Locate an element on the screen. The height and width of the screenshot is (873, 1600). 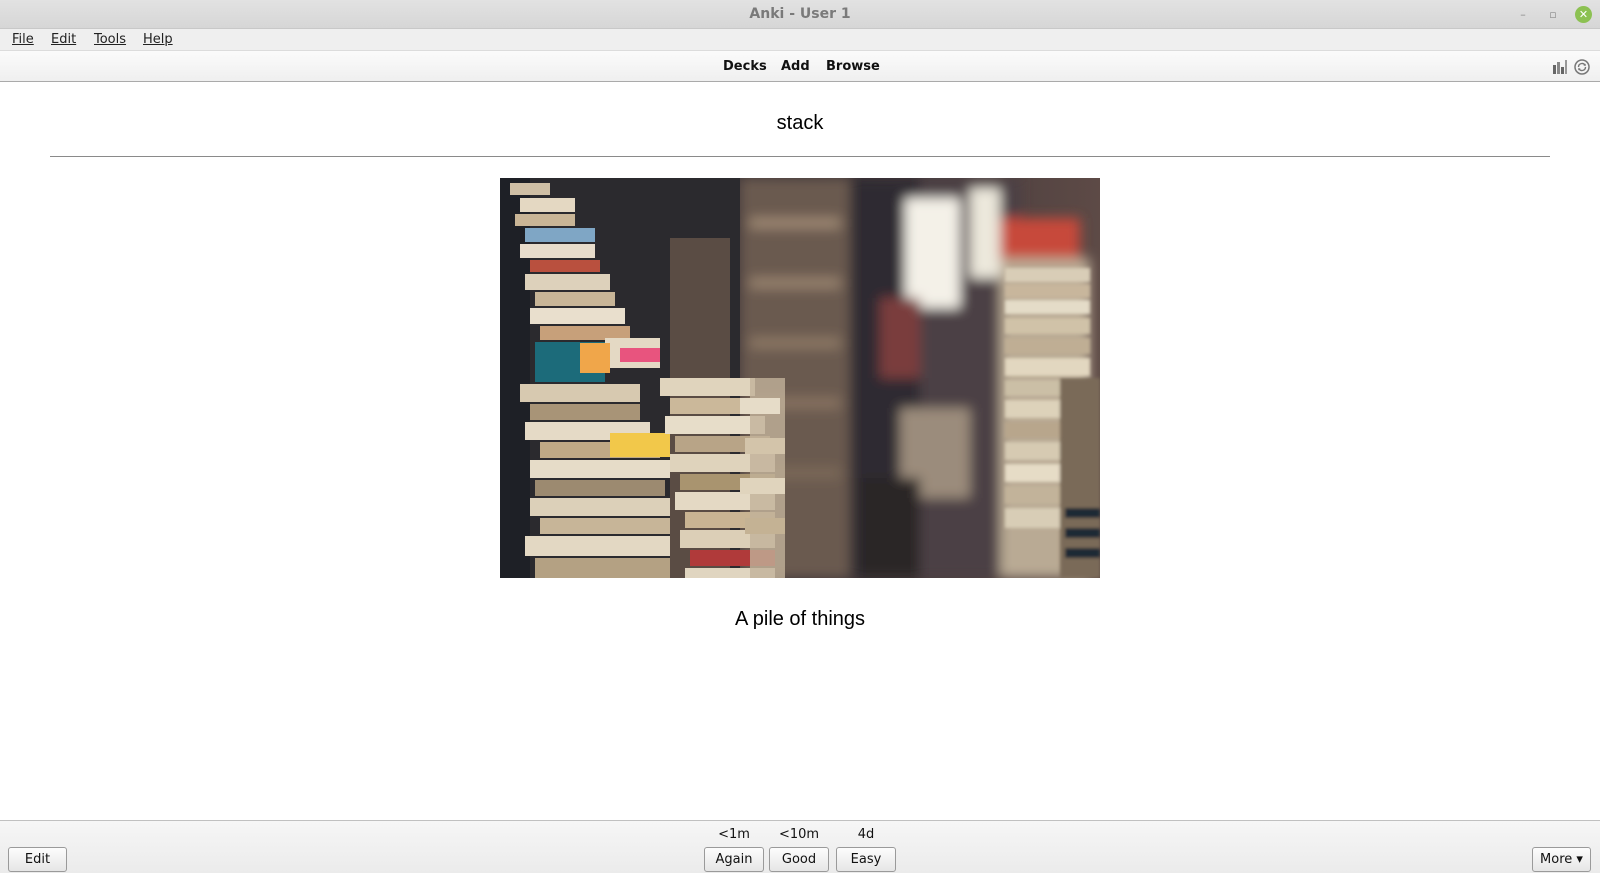
menu-tools: Tools is located at coordinates (110, 39).